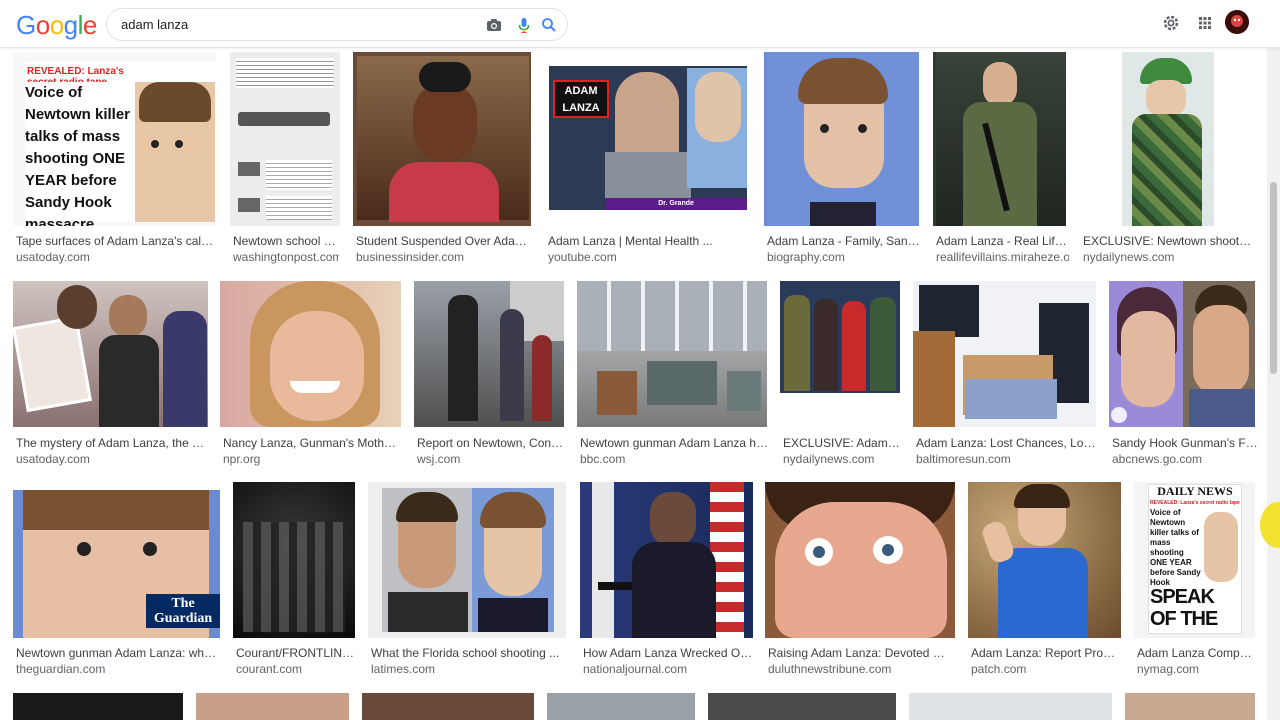  What do you see at coordinates (1002, 257) in the screenshot?
I see `result-domain: reallifevillains.miraheze.org` at bounding box center [1002, 257].